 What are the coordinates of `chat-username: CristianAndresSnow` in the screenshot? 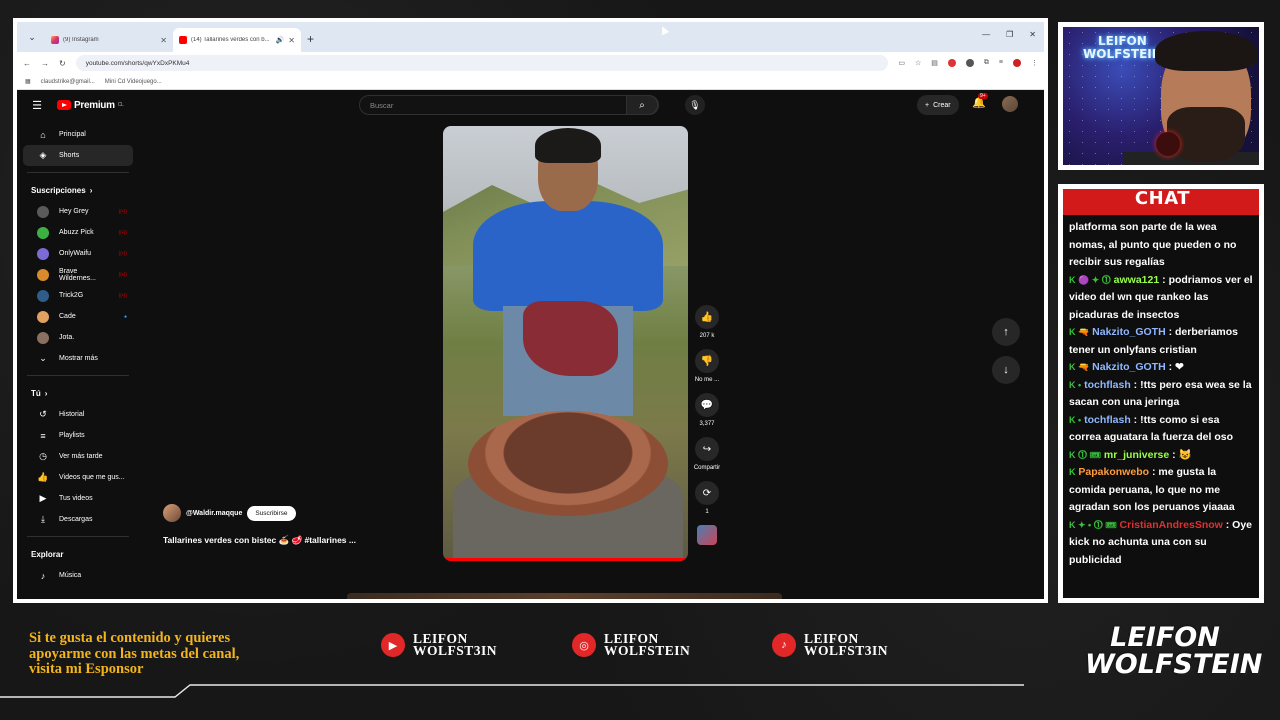 It's located at (1171, 525).